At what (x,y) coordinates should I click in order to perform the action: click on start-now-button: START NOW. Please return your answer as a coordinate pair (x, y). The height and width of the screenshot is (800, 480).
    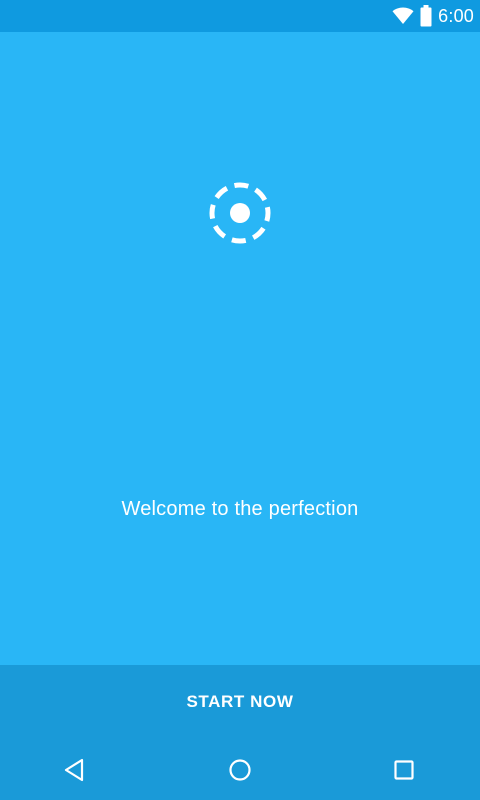
    Looking at the image, I should click on (240, 702).